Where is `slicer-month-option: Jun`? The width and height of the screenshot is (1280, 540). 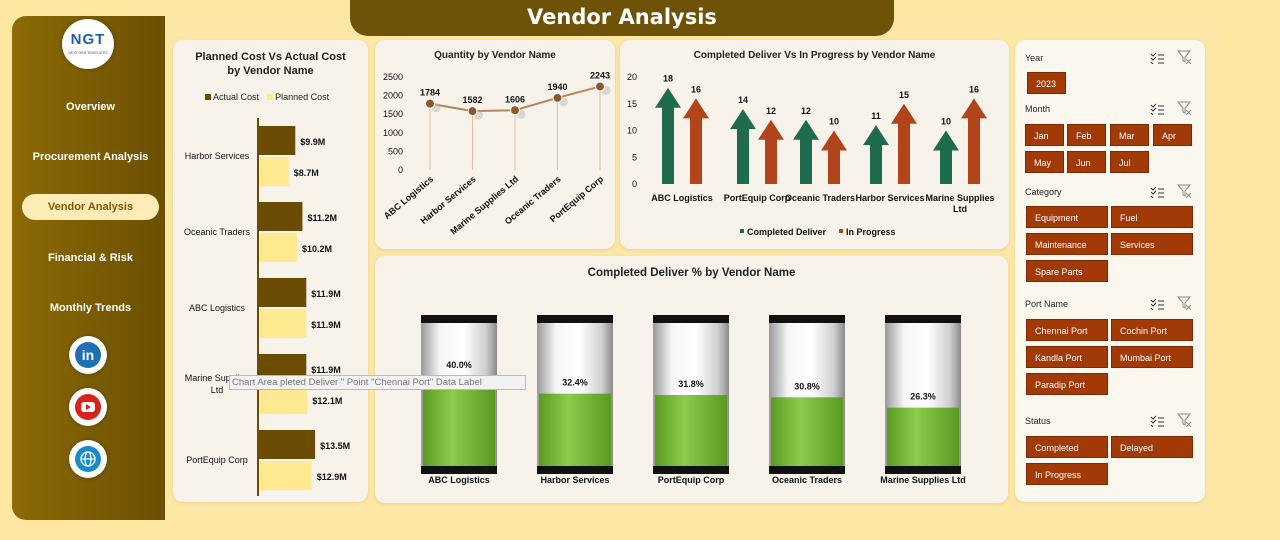
slicer-month-option: Jun is located at coordinates (1086, 162).